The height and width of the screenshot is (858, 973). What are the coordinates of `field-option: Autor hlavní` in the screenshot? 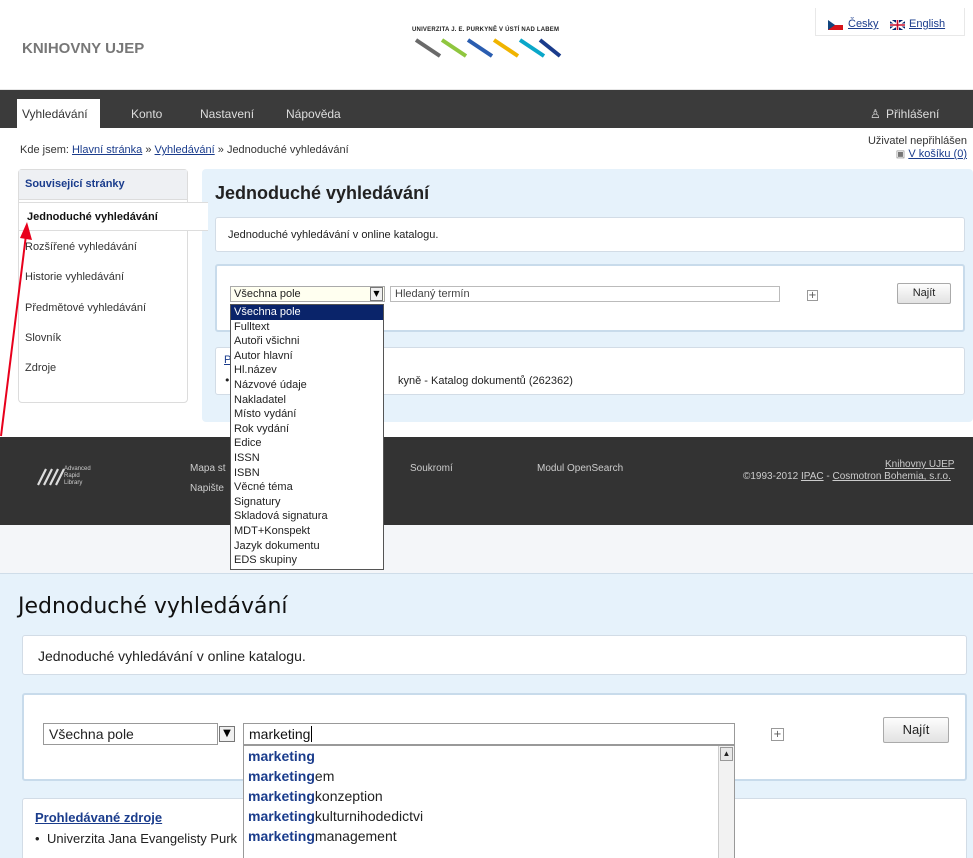 It's located at (307, 356).